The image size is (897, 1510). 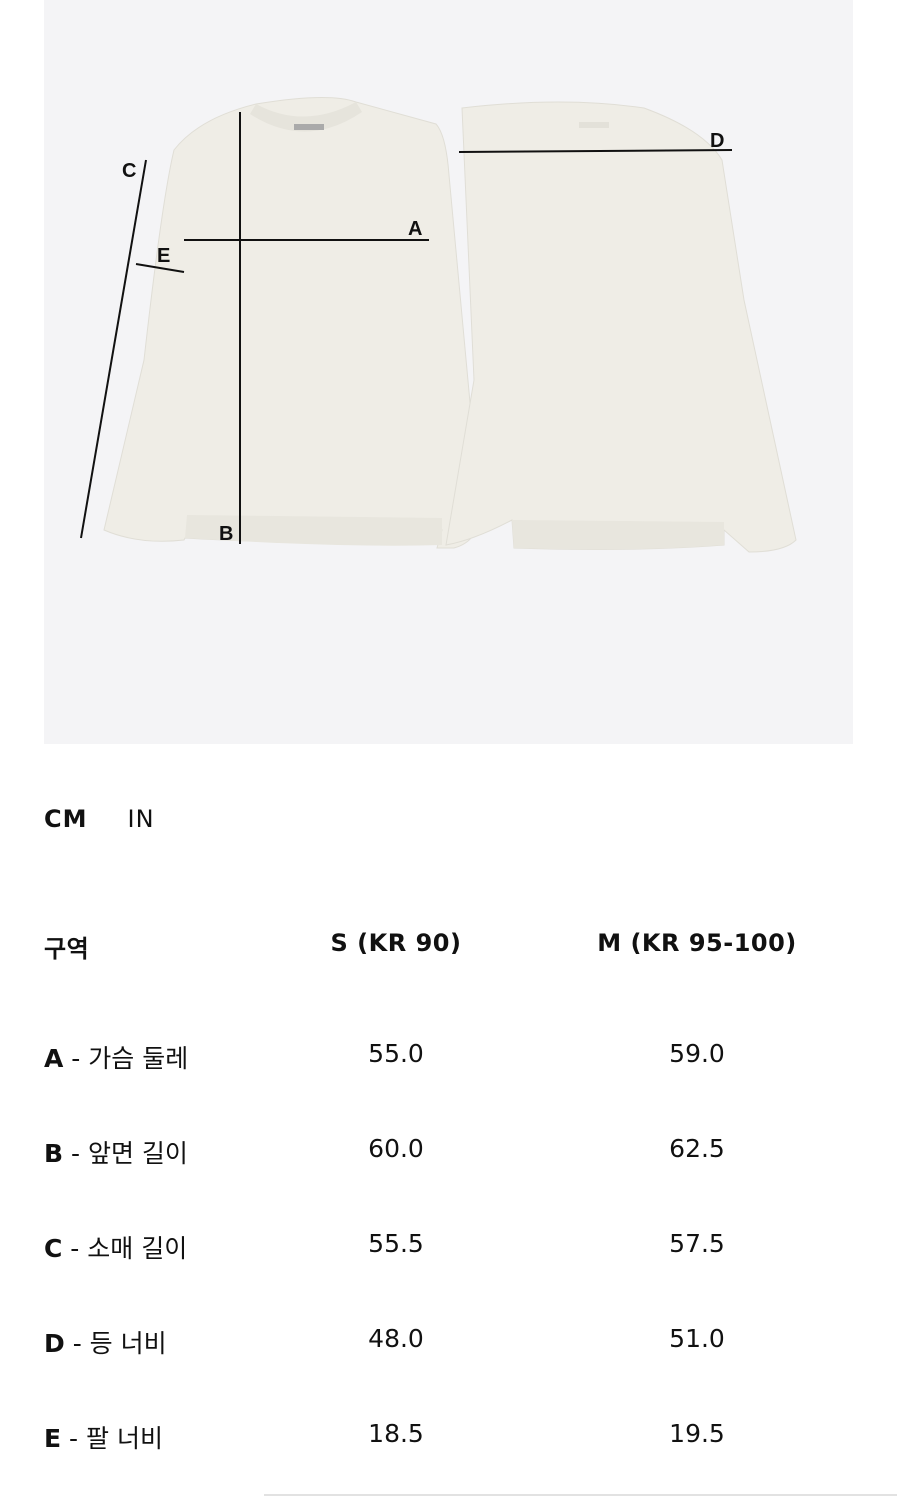 I want to click on value-m: 62.5, so click(x=697, y=1148).